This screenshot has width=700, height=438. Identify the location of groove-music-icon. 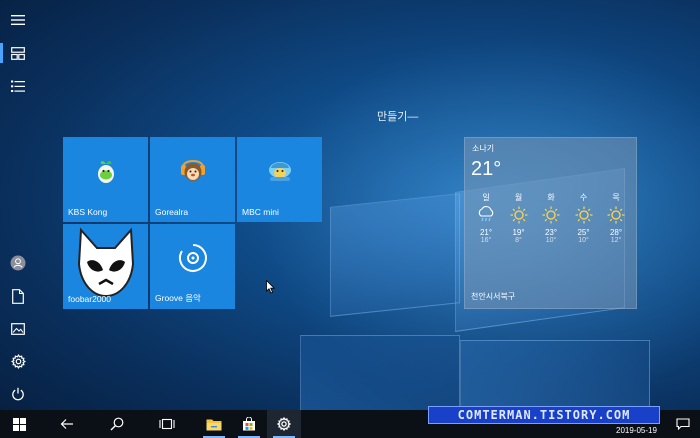
(192, 258).